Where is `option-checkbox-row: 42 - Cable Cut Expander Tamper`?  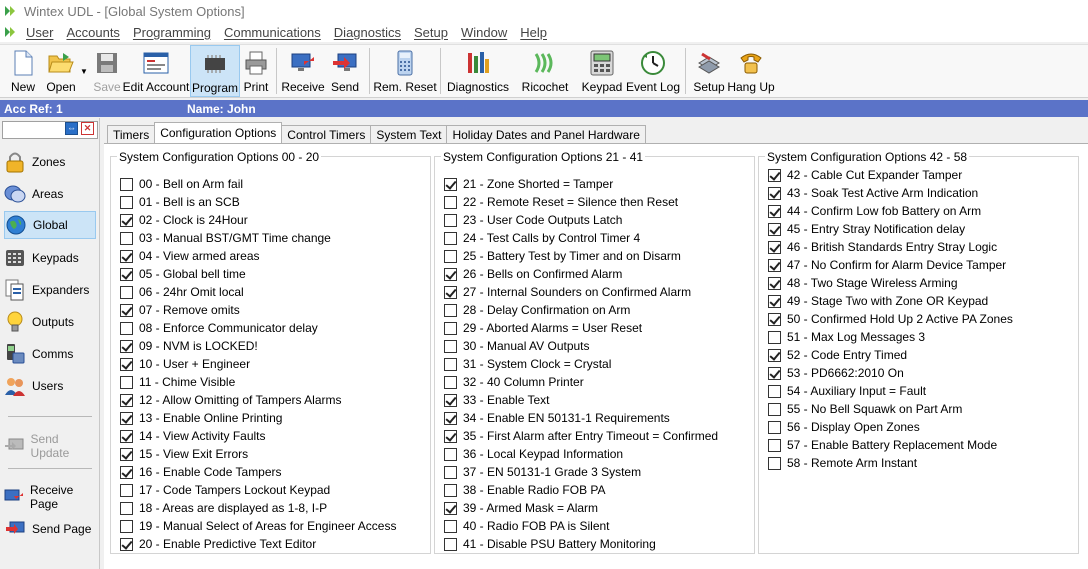 option-checkbox-row: 42 - Cable Cut Expander Tamper is located at coordinates (865, 175).